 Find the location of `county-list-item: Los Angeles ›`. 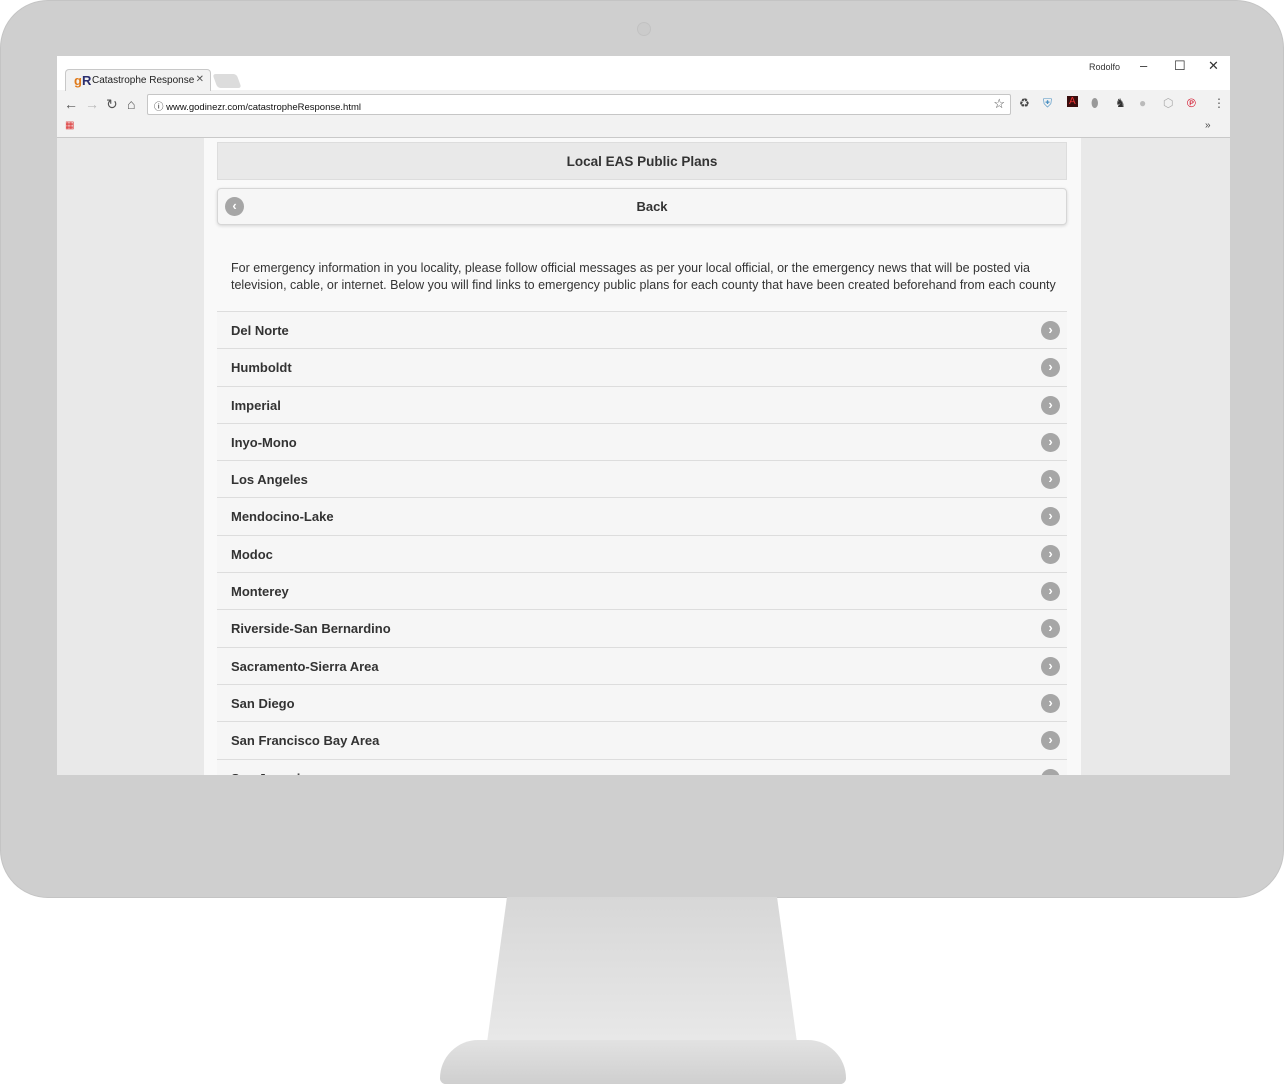

county-list-item: Los Angeles › is located at coordinates (642, 479).